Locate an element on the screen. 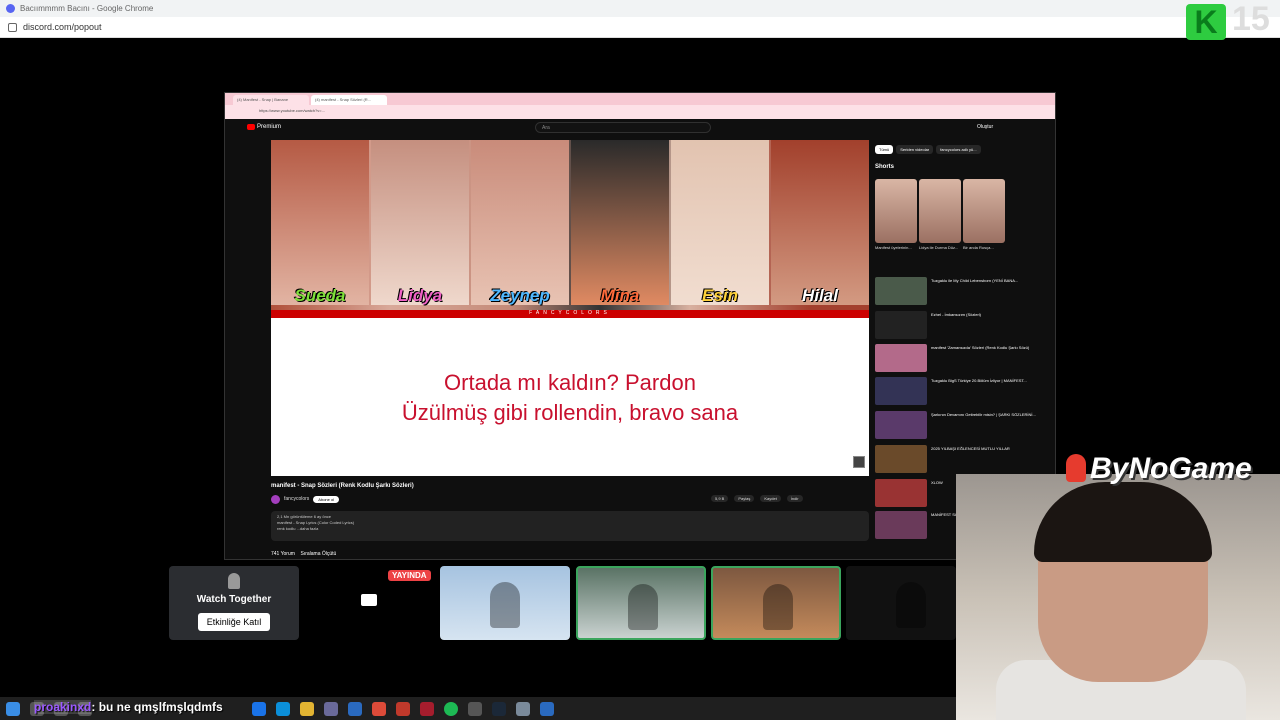 The height and width of the screenshot is (720, 1280). url-text: discord.com/popout is located at coordinates (62, 27).